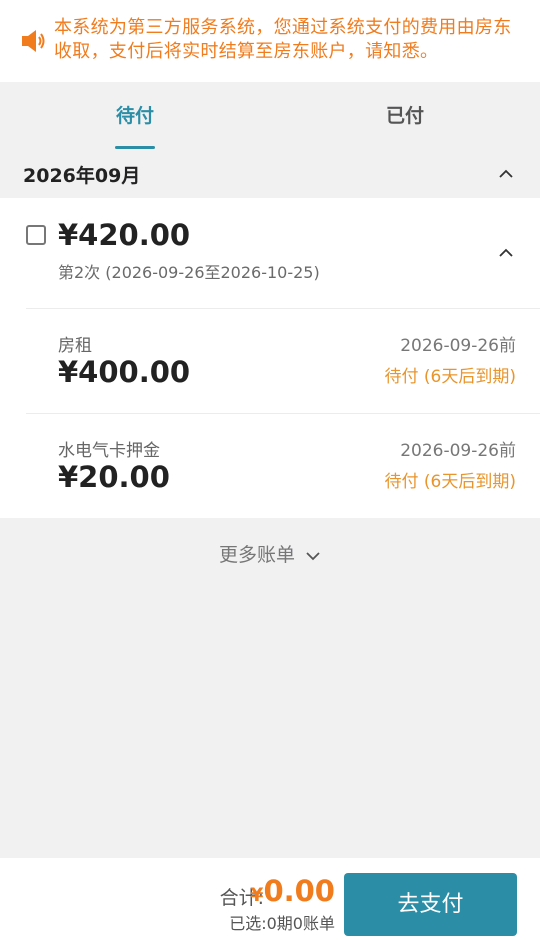 The height and width of the screenshot is (951, 540). I want to click on more-bills-button: 更多账单, so click(270, 553).